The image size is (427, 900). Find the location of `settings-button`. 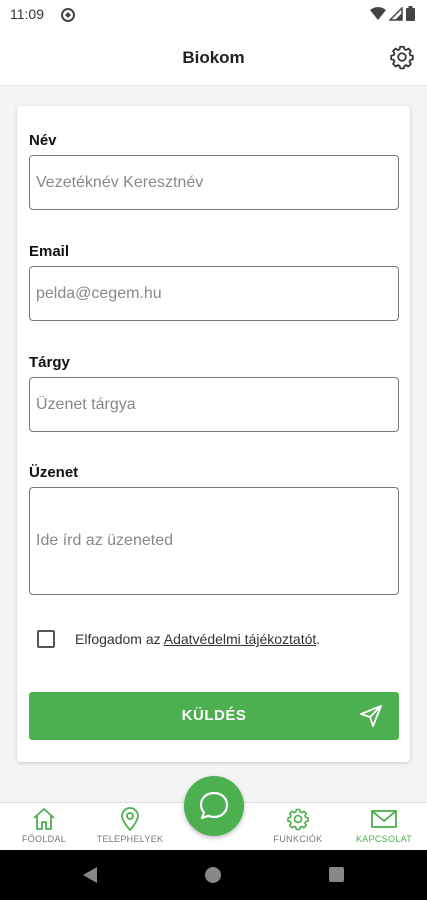

settings-button is located at coordinates (402, 57).